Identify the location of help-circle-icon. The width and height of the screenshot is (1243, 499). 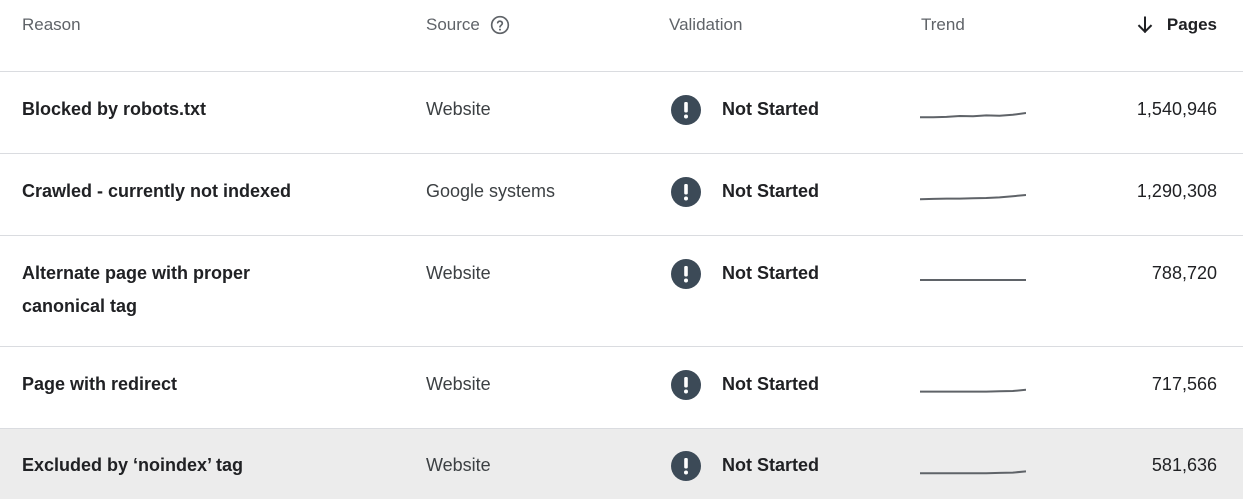
(500, 25).